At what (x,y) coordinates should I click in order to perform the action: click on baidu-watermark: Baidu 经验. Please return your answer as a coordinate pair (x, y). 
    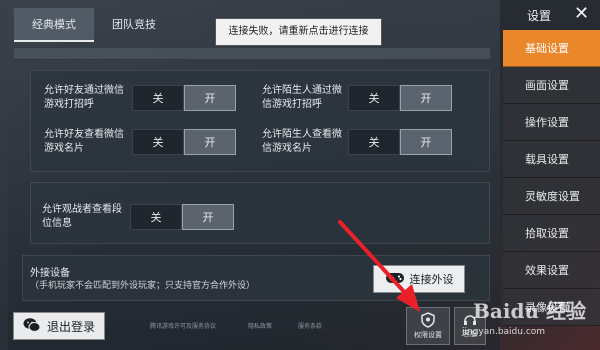
    Looking at the image, I should click on (529, 311).